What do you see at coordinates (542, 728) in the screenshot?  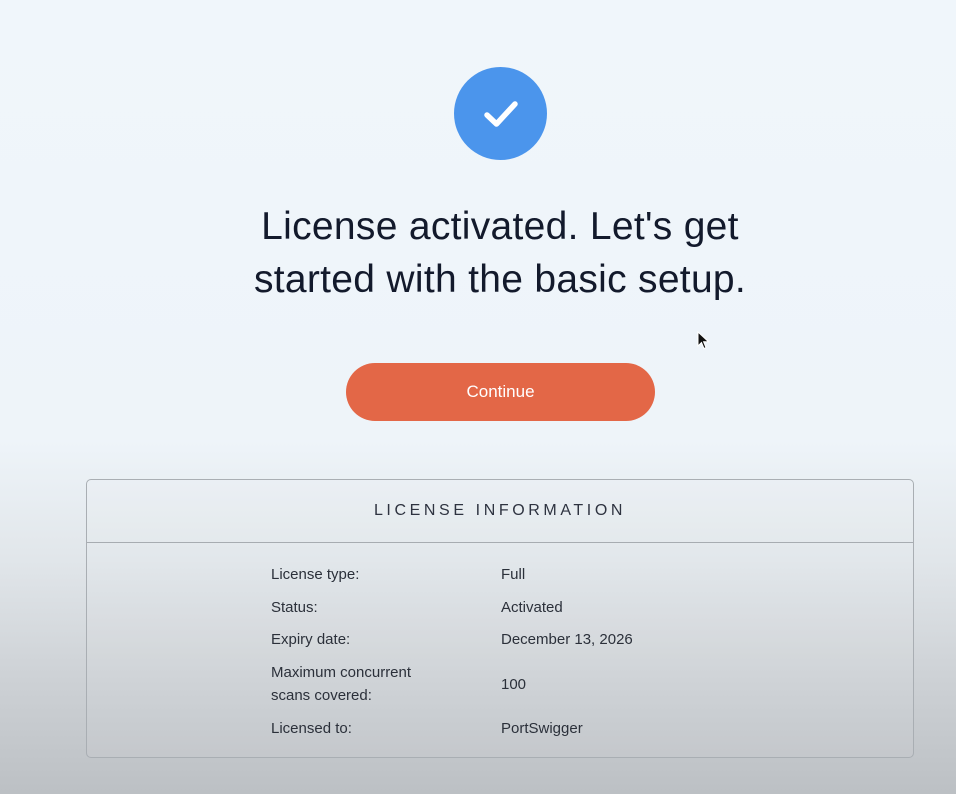 I see `licensed-to-value: PortSwigger` at bounding box center [542, 728].